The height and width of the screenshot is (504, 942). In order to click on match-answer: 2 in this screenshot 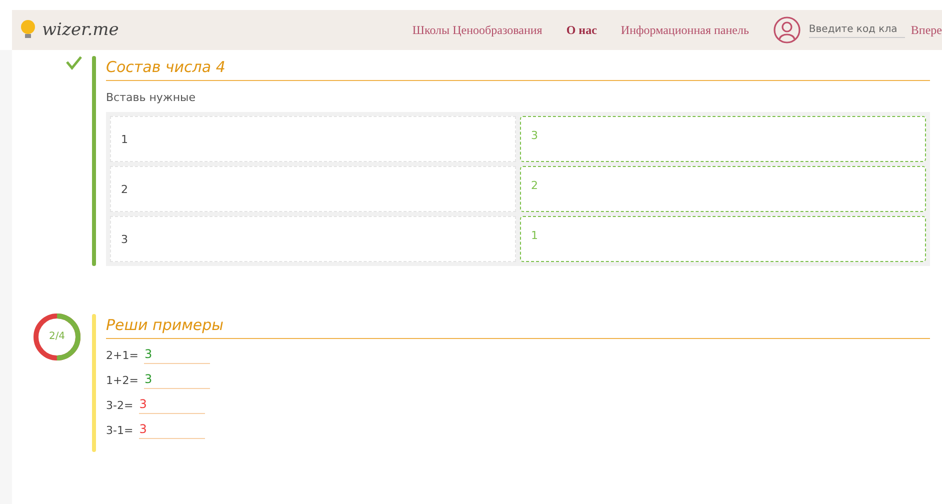, I will do `click(723, 189)`.